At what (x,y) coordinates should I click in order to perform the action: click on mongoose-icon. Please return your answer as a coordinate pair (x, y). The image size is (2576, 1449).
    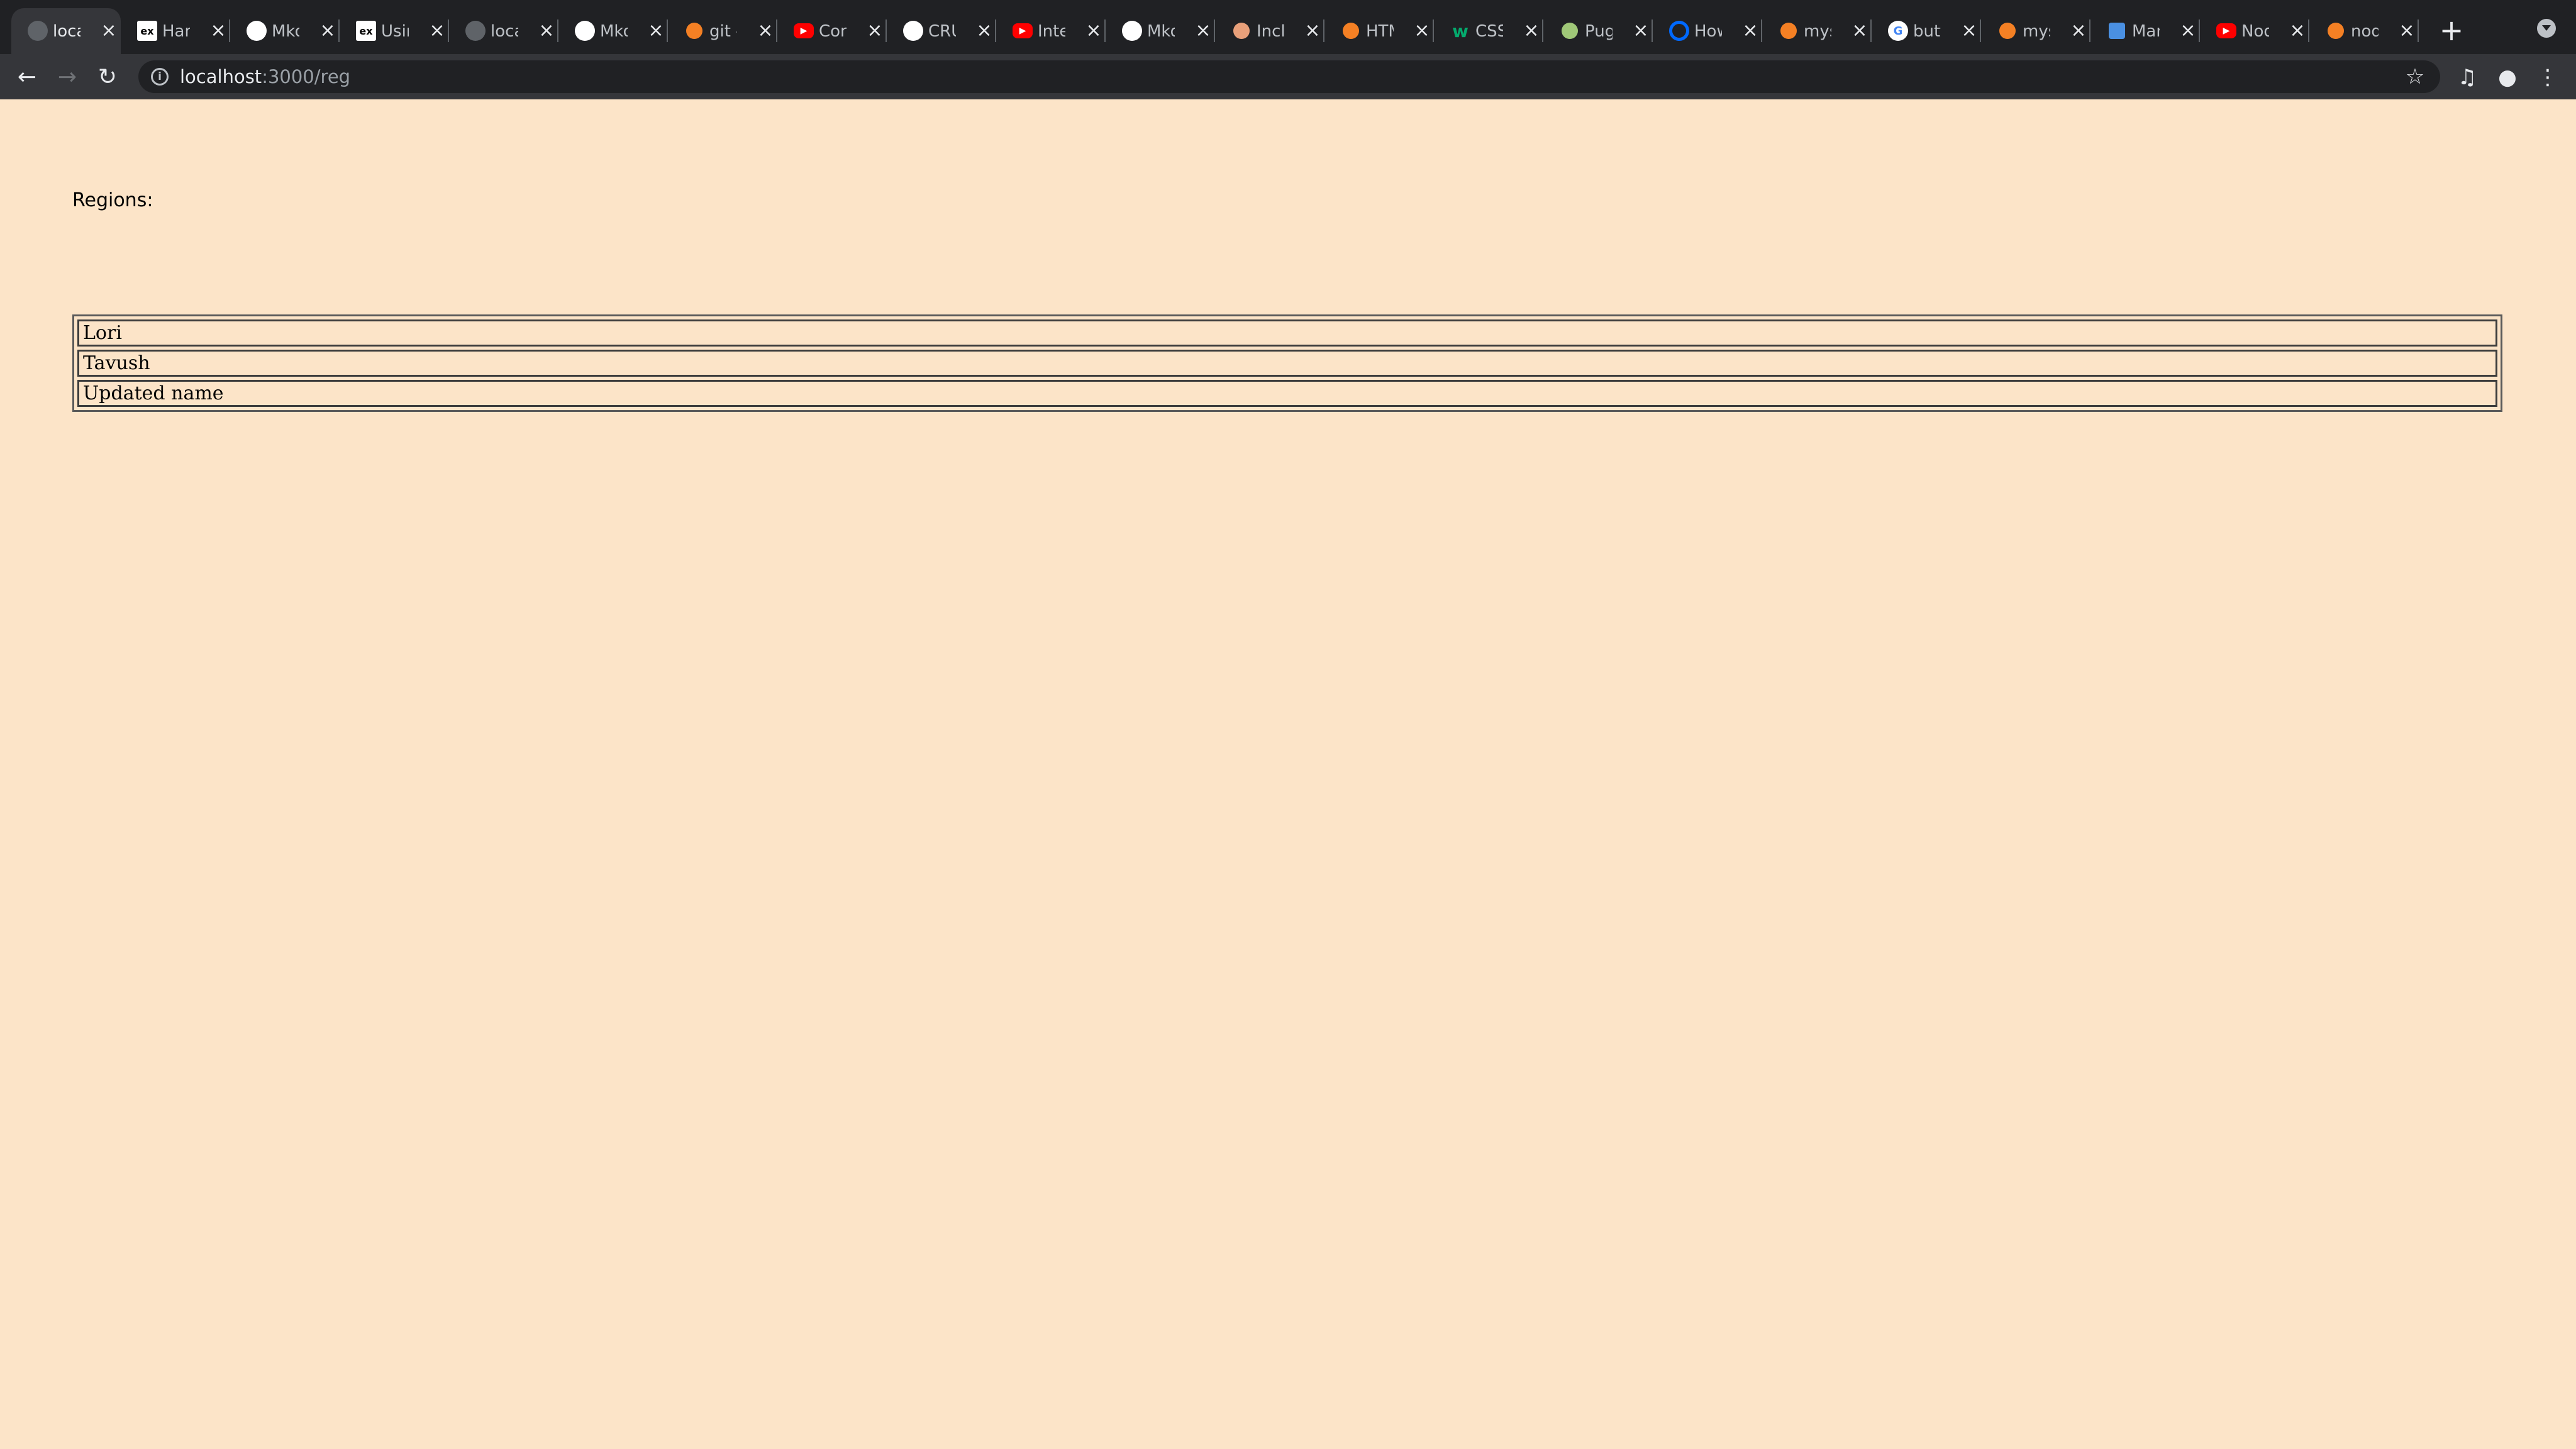
    Looking at the image, I should click on (2117, 31).